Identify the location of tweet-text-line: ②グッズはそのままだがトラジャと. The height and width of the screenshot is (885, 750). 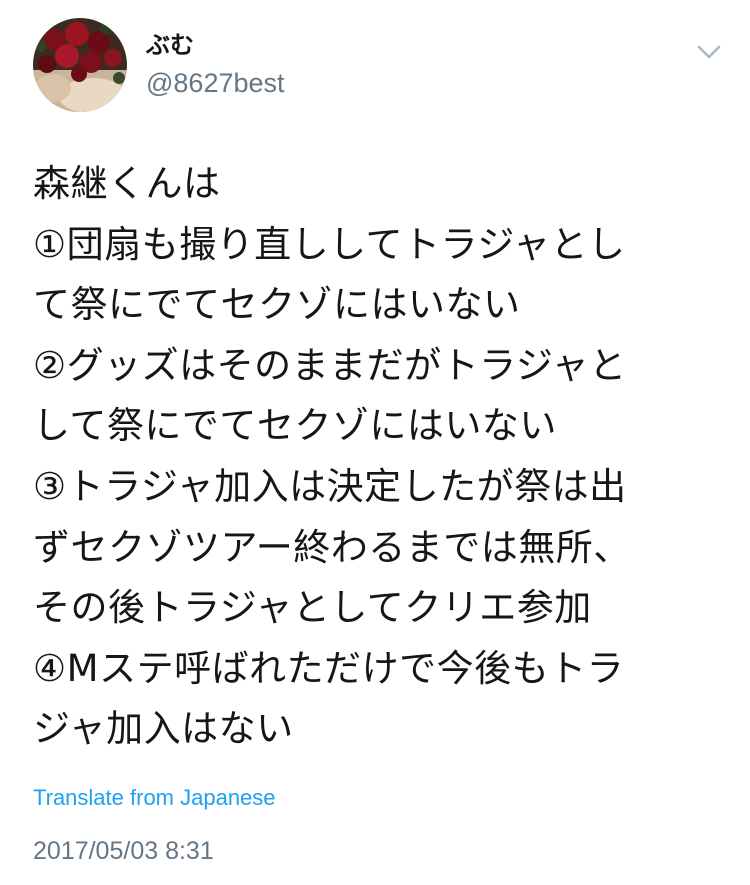
(330, 365).